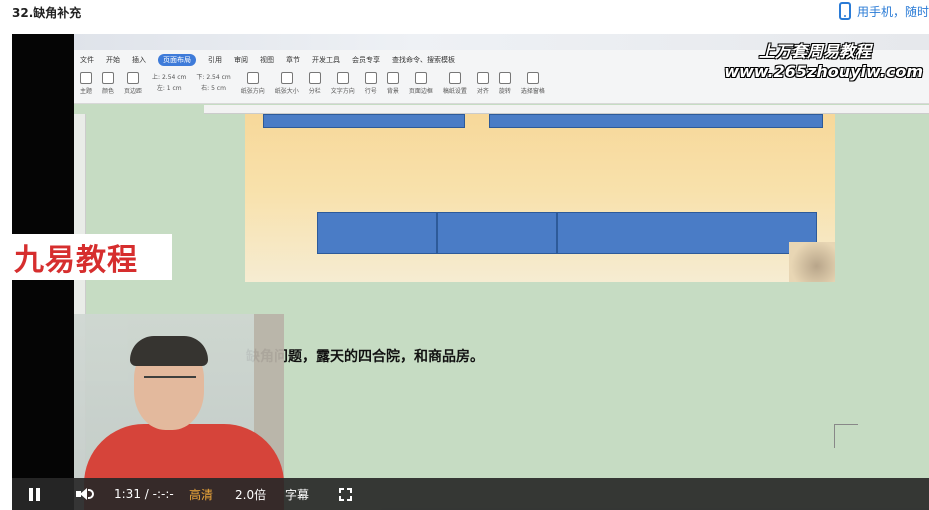  I want to click on menu-layout: 页面布局, so click(177, 60).